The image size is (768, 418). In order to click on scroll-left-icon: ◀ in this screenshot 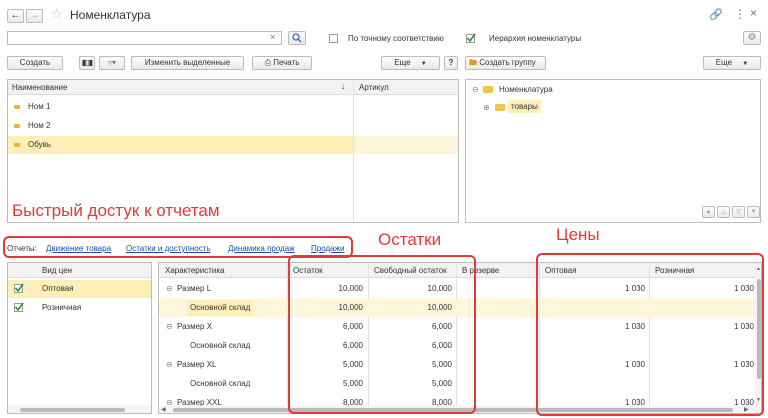, I will do `click(163, 409)`.